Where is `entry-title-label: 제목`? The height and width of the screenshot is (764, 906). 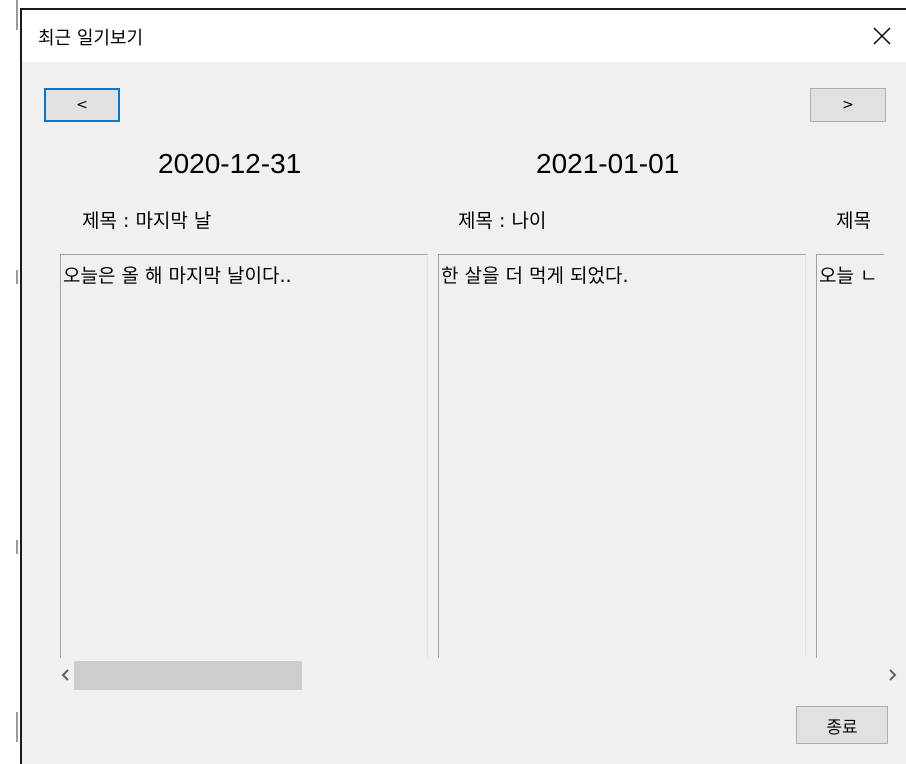 entry-title-label: 제목 is located at coordinates (853, 221).